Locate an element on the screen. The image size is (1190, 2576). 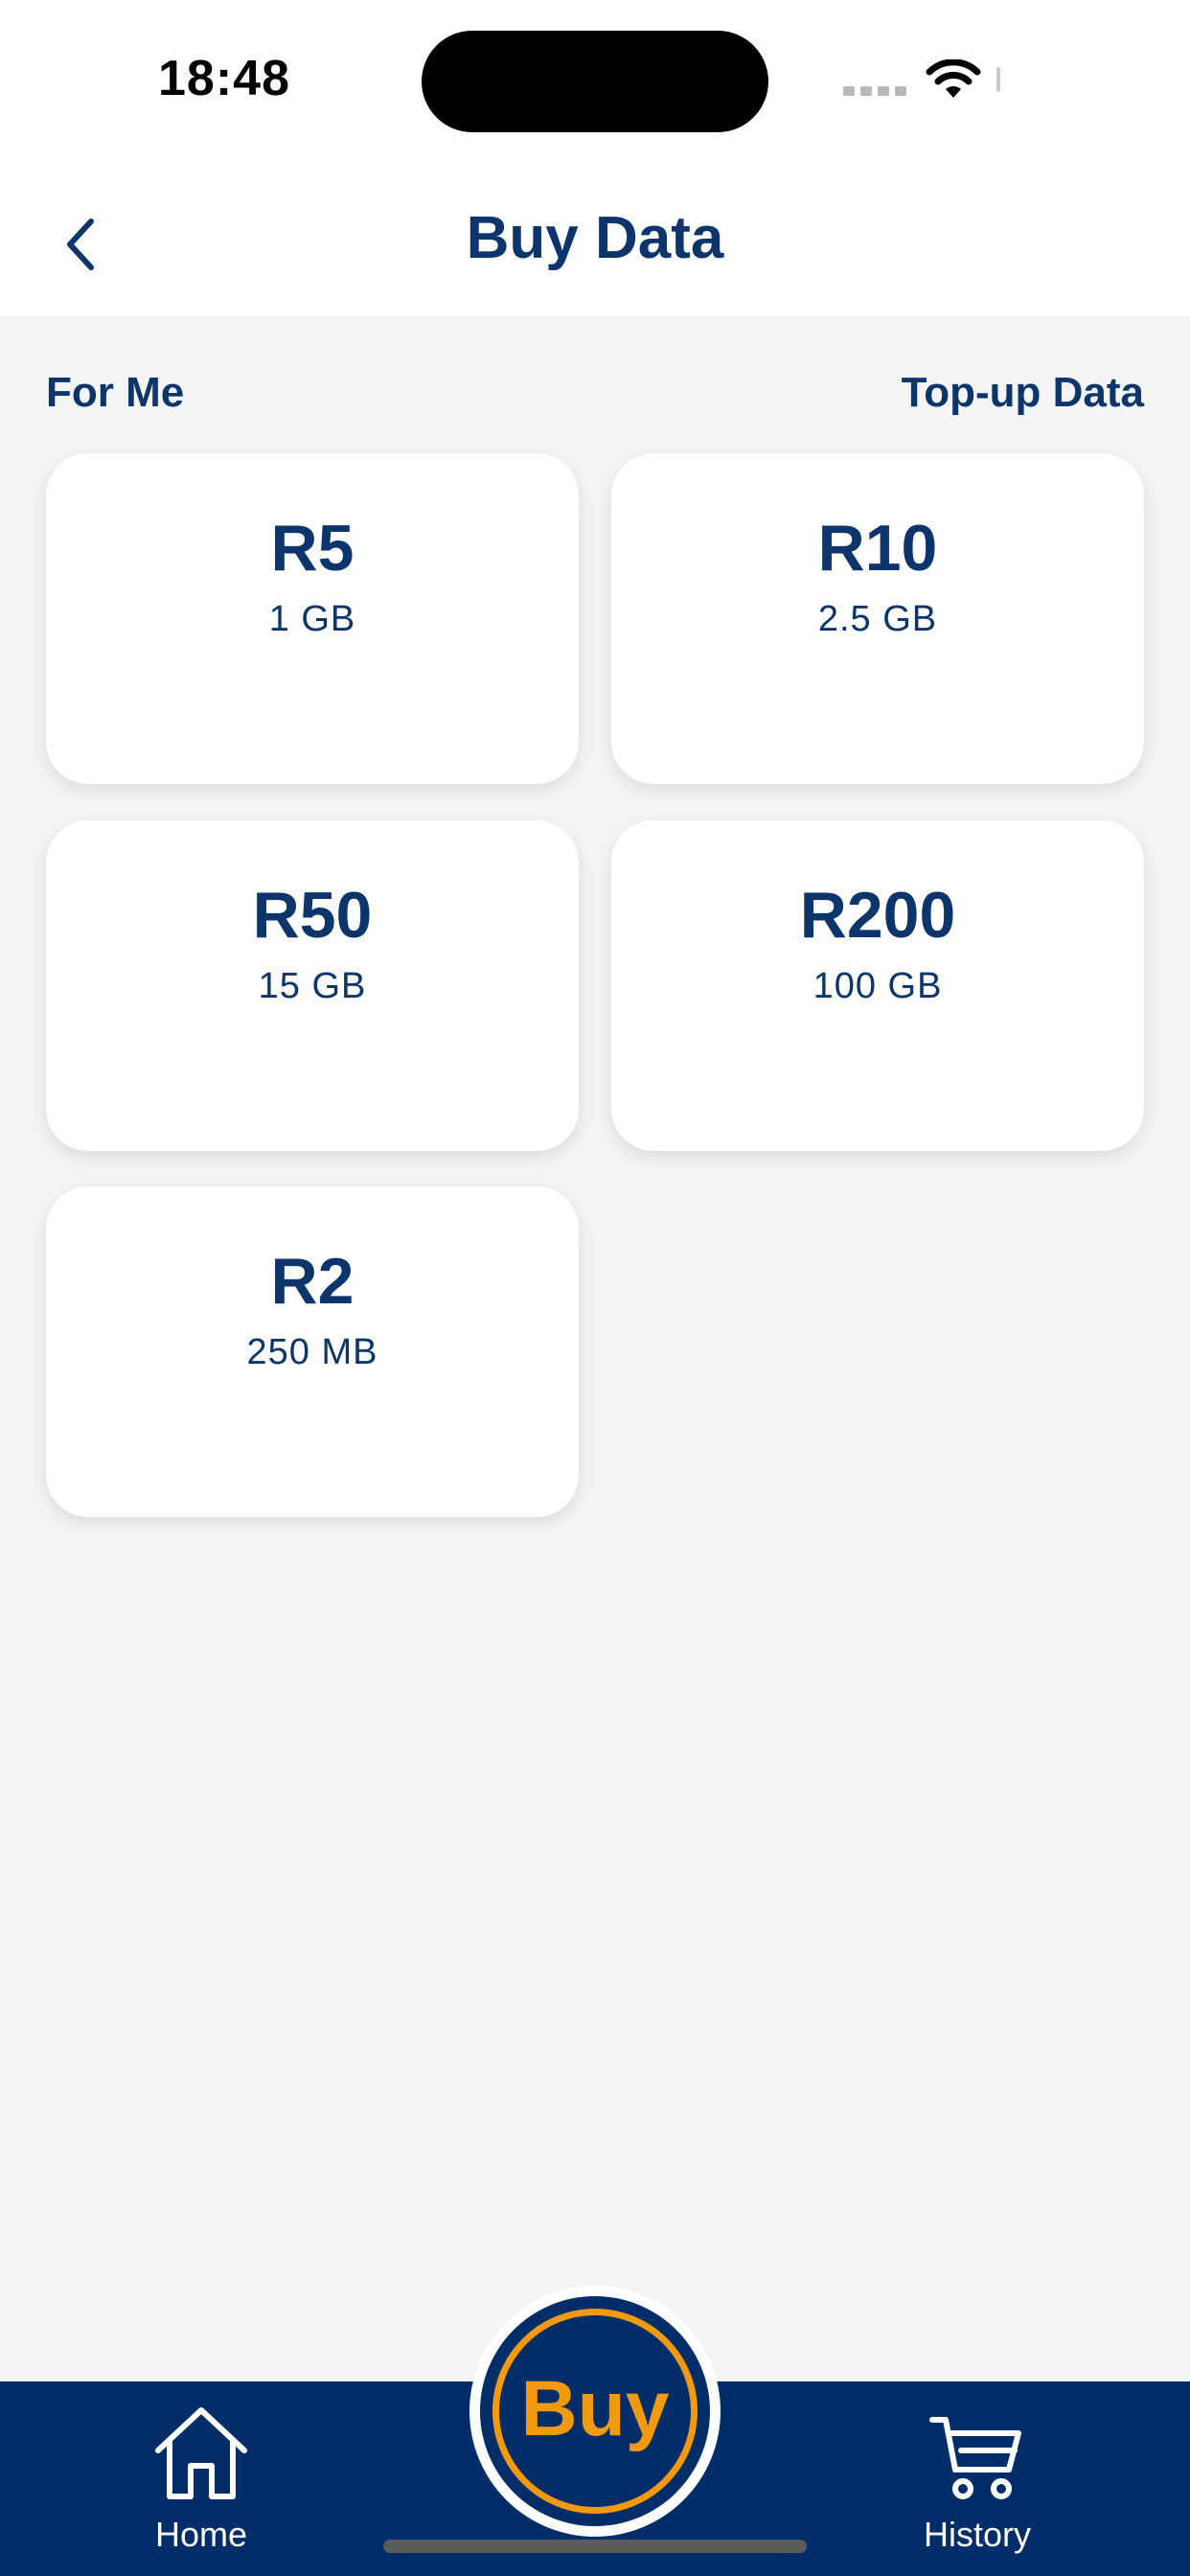
bundle-card: R5 1 GB is located at coordinates (312, 619).